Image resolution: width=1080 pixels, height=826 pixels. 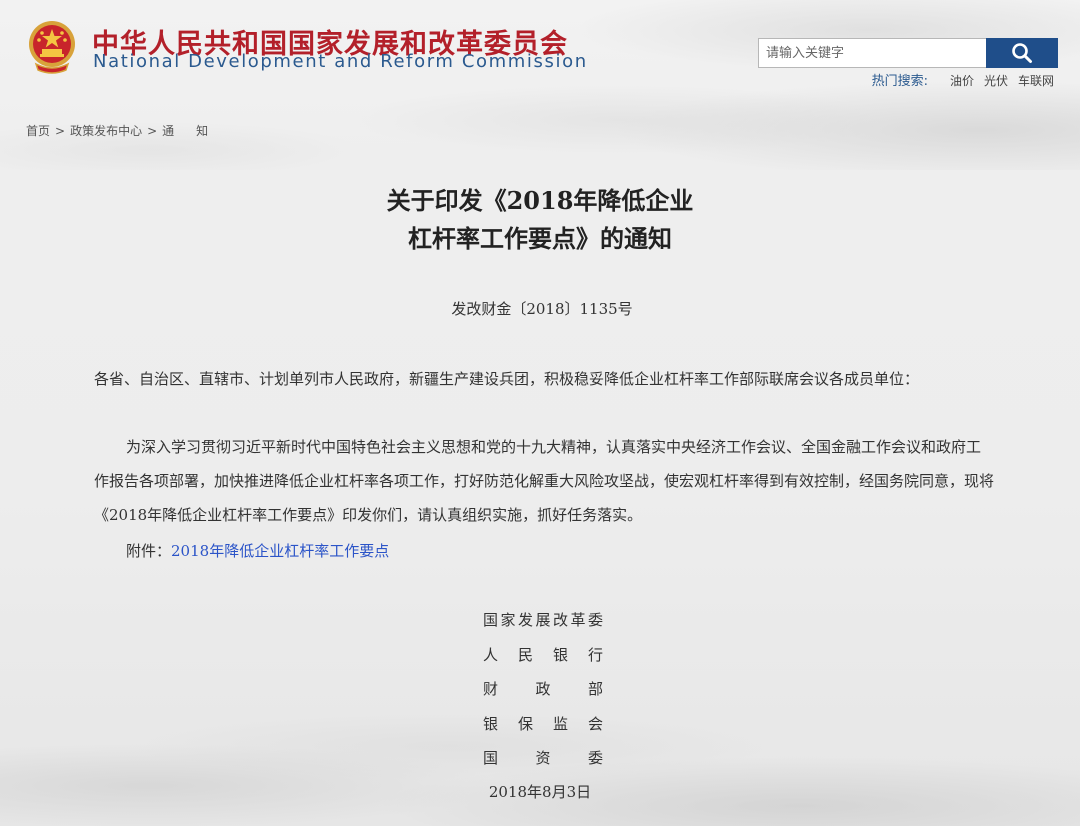 I want to click on document-number: 发改财金〔2018〕1135号, so click(x=542, y=309).